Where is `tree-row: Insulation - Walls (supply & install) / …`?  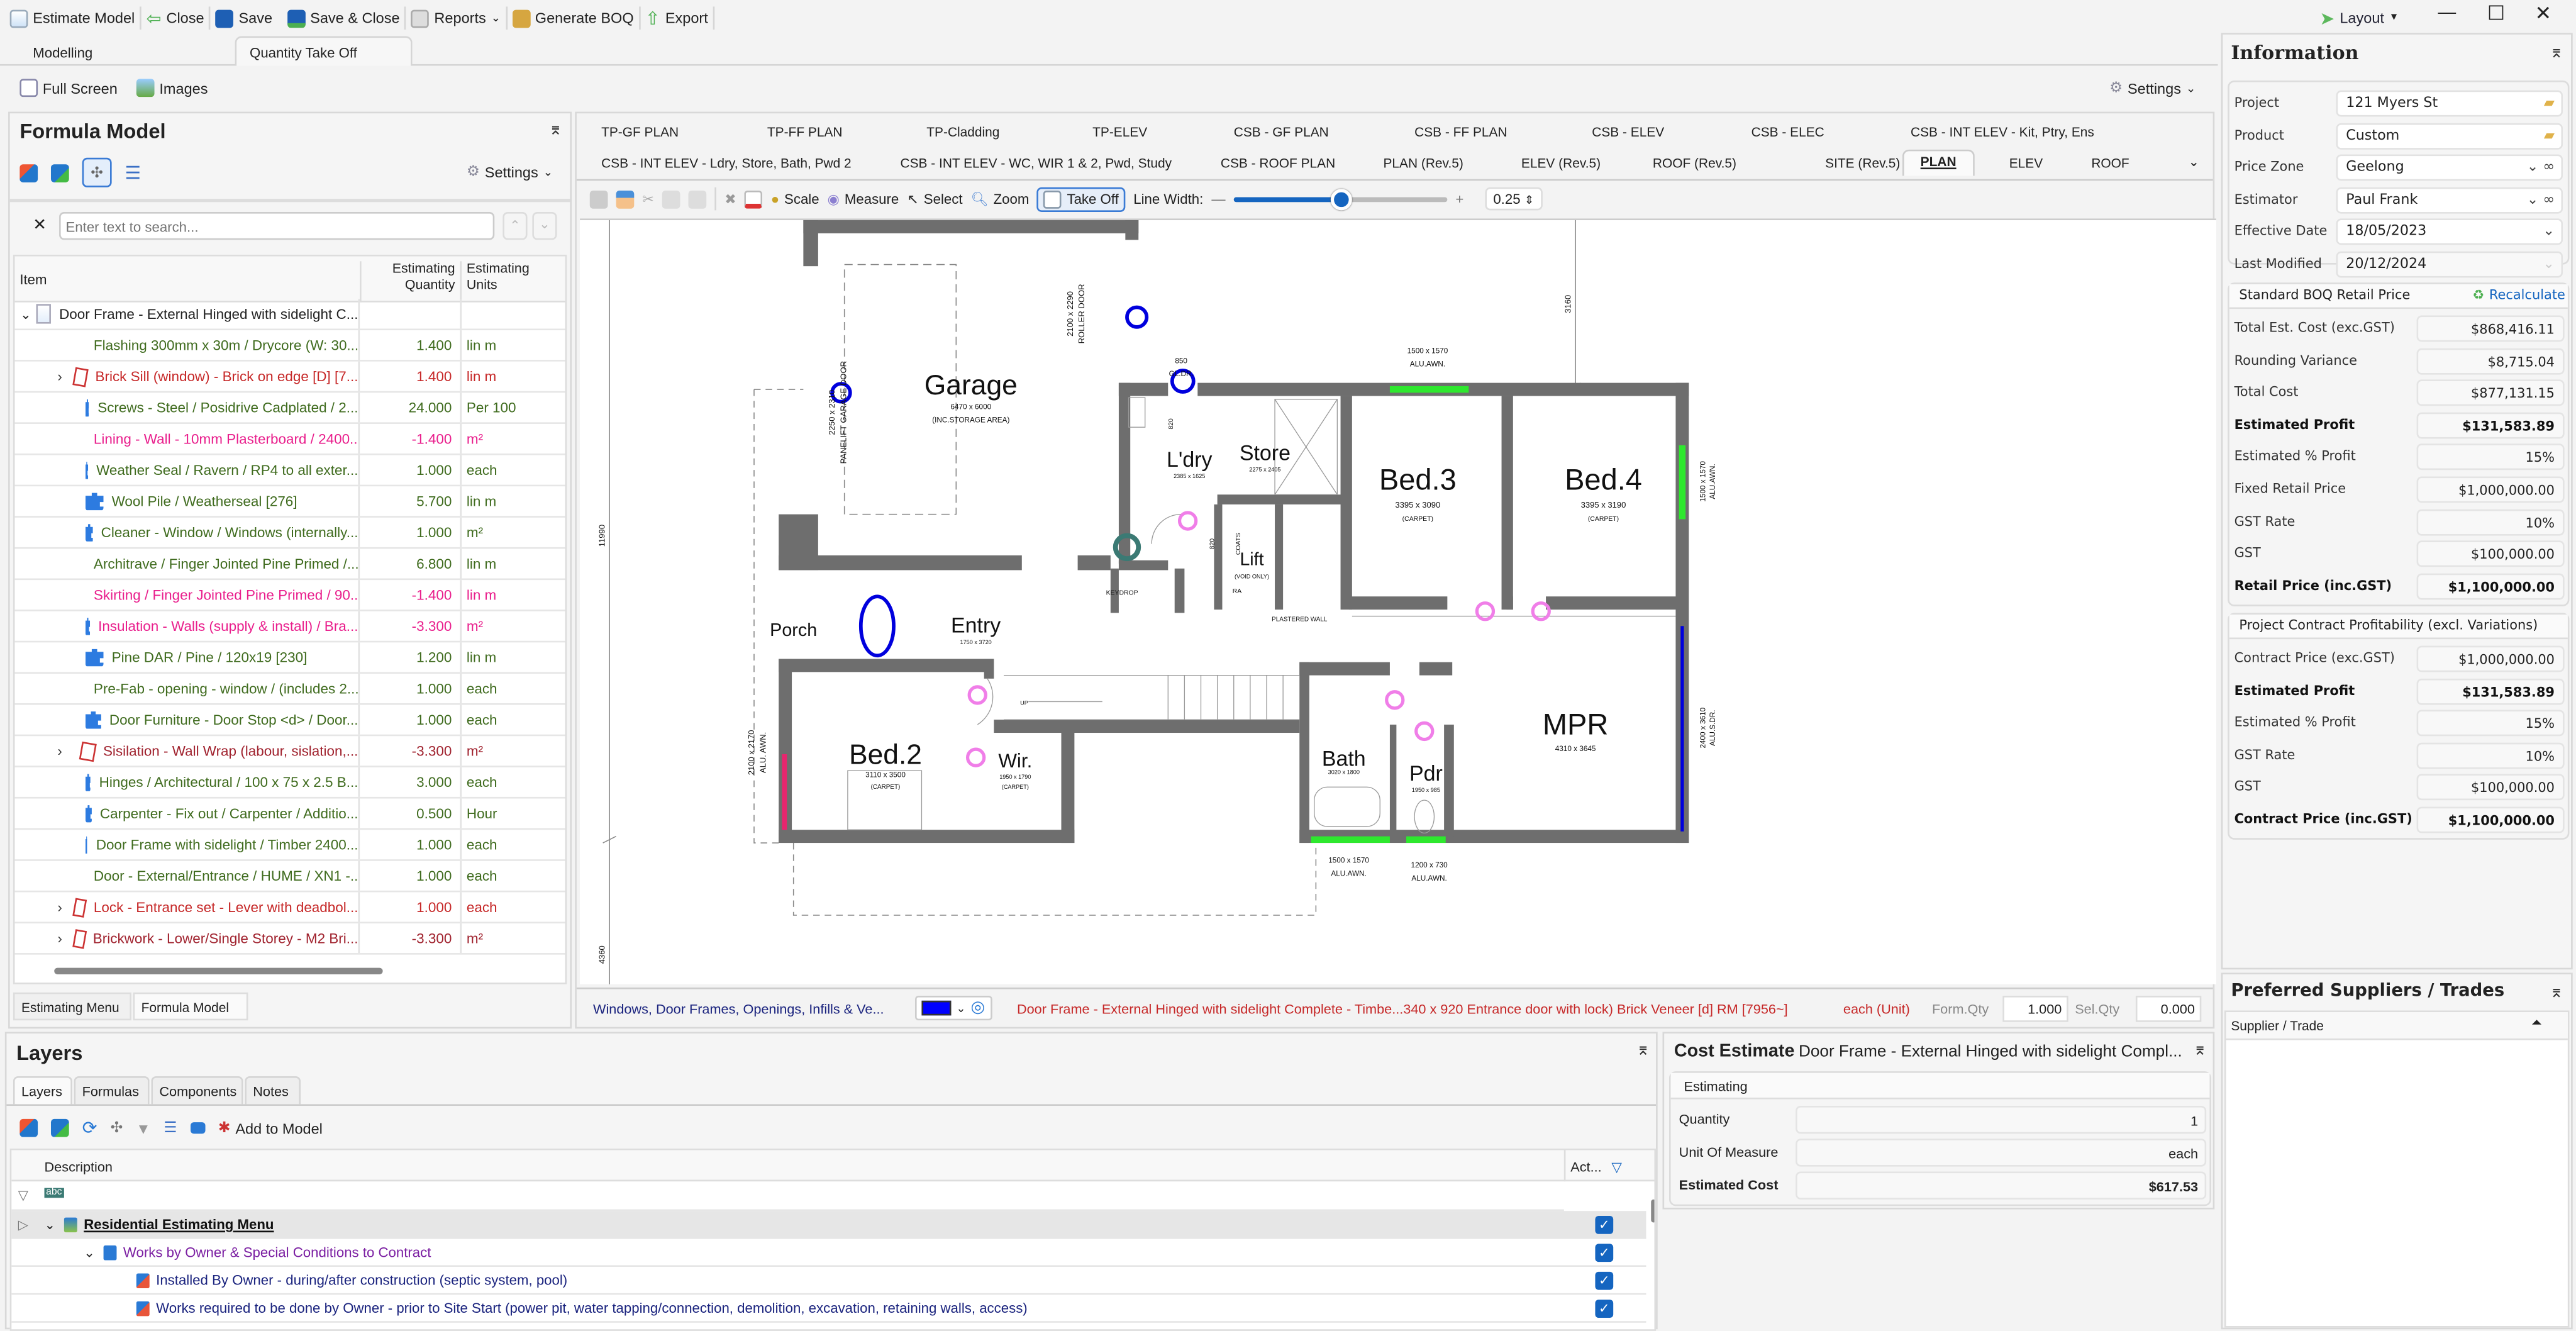
tree-row: Insulation - Walls (supply & install) / … is located at coordinates (289, 627).